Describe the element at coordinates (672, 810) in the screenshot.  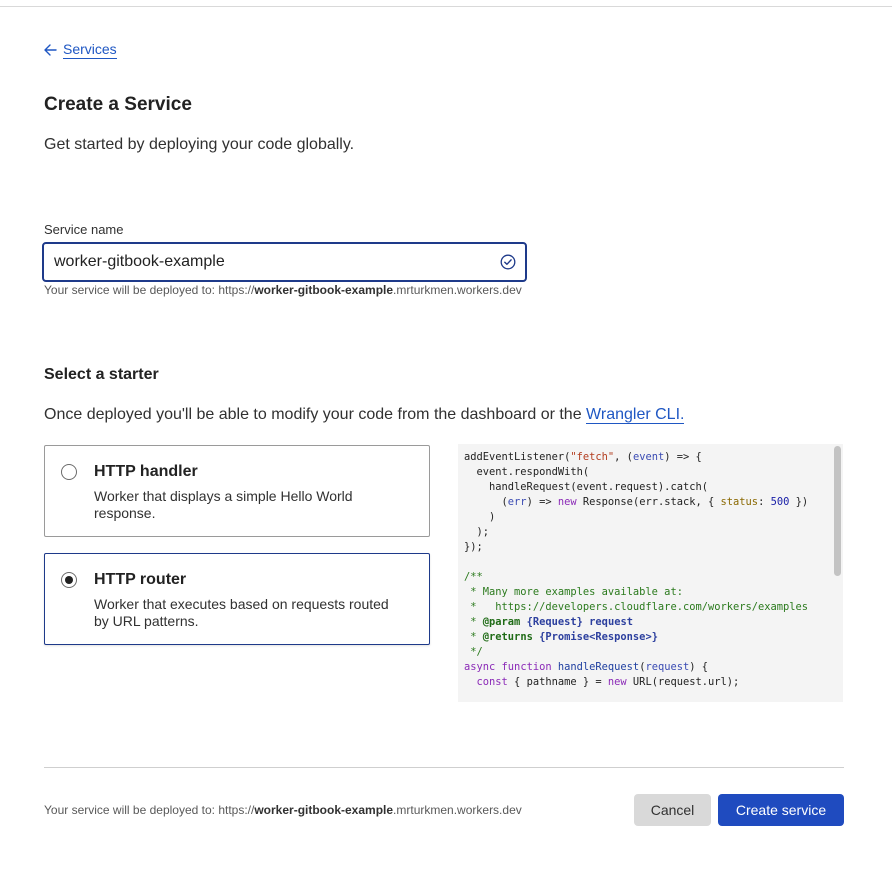
I see `cancel-button: Cancel` at that location.